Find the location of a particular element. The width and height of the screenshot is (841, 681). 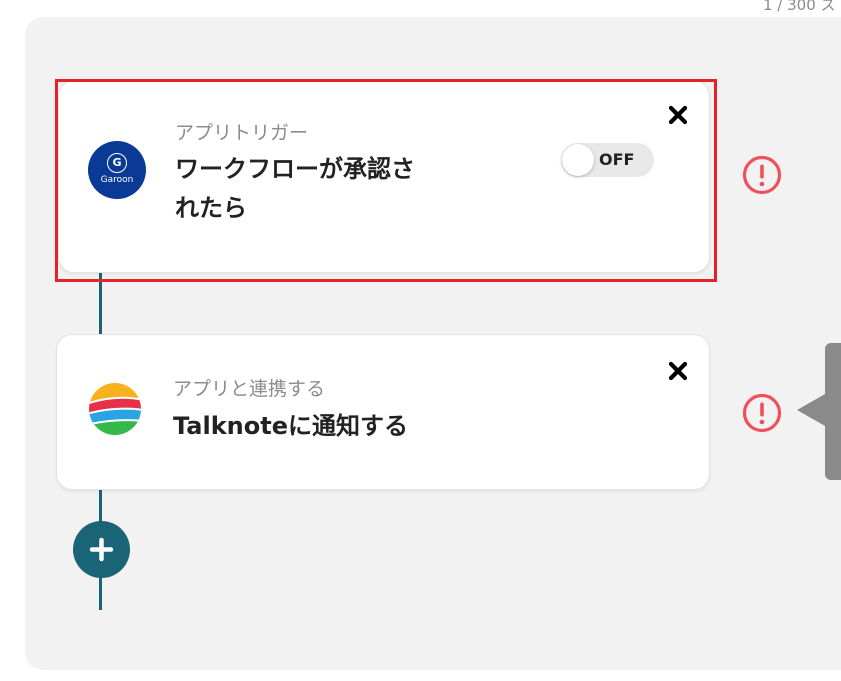

toggle-state-label: OFF is located at coordinates (617, 159).